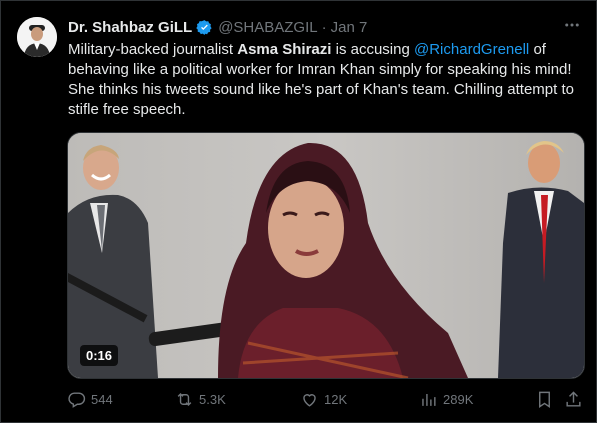 The height and width of the screenshot is (423, 597). I want to click on mention-link: @RichardGrenell, so click(471, 49).